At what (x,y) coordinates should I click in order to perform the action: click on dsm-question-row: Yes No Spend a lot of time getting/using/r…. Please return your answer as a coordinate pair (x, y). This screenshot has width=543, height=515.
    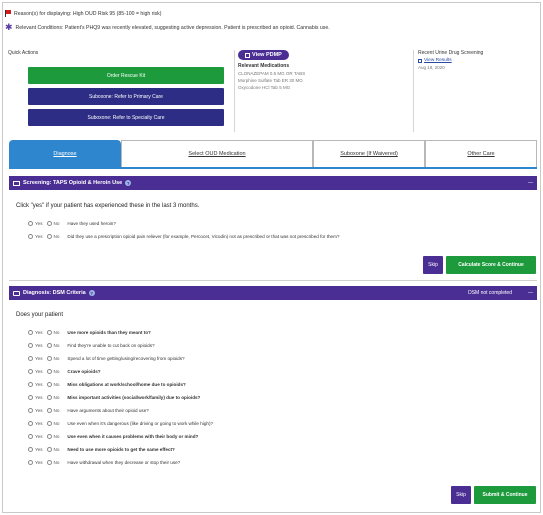
    Looking at the image, I should click on (106, 358).